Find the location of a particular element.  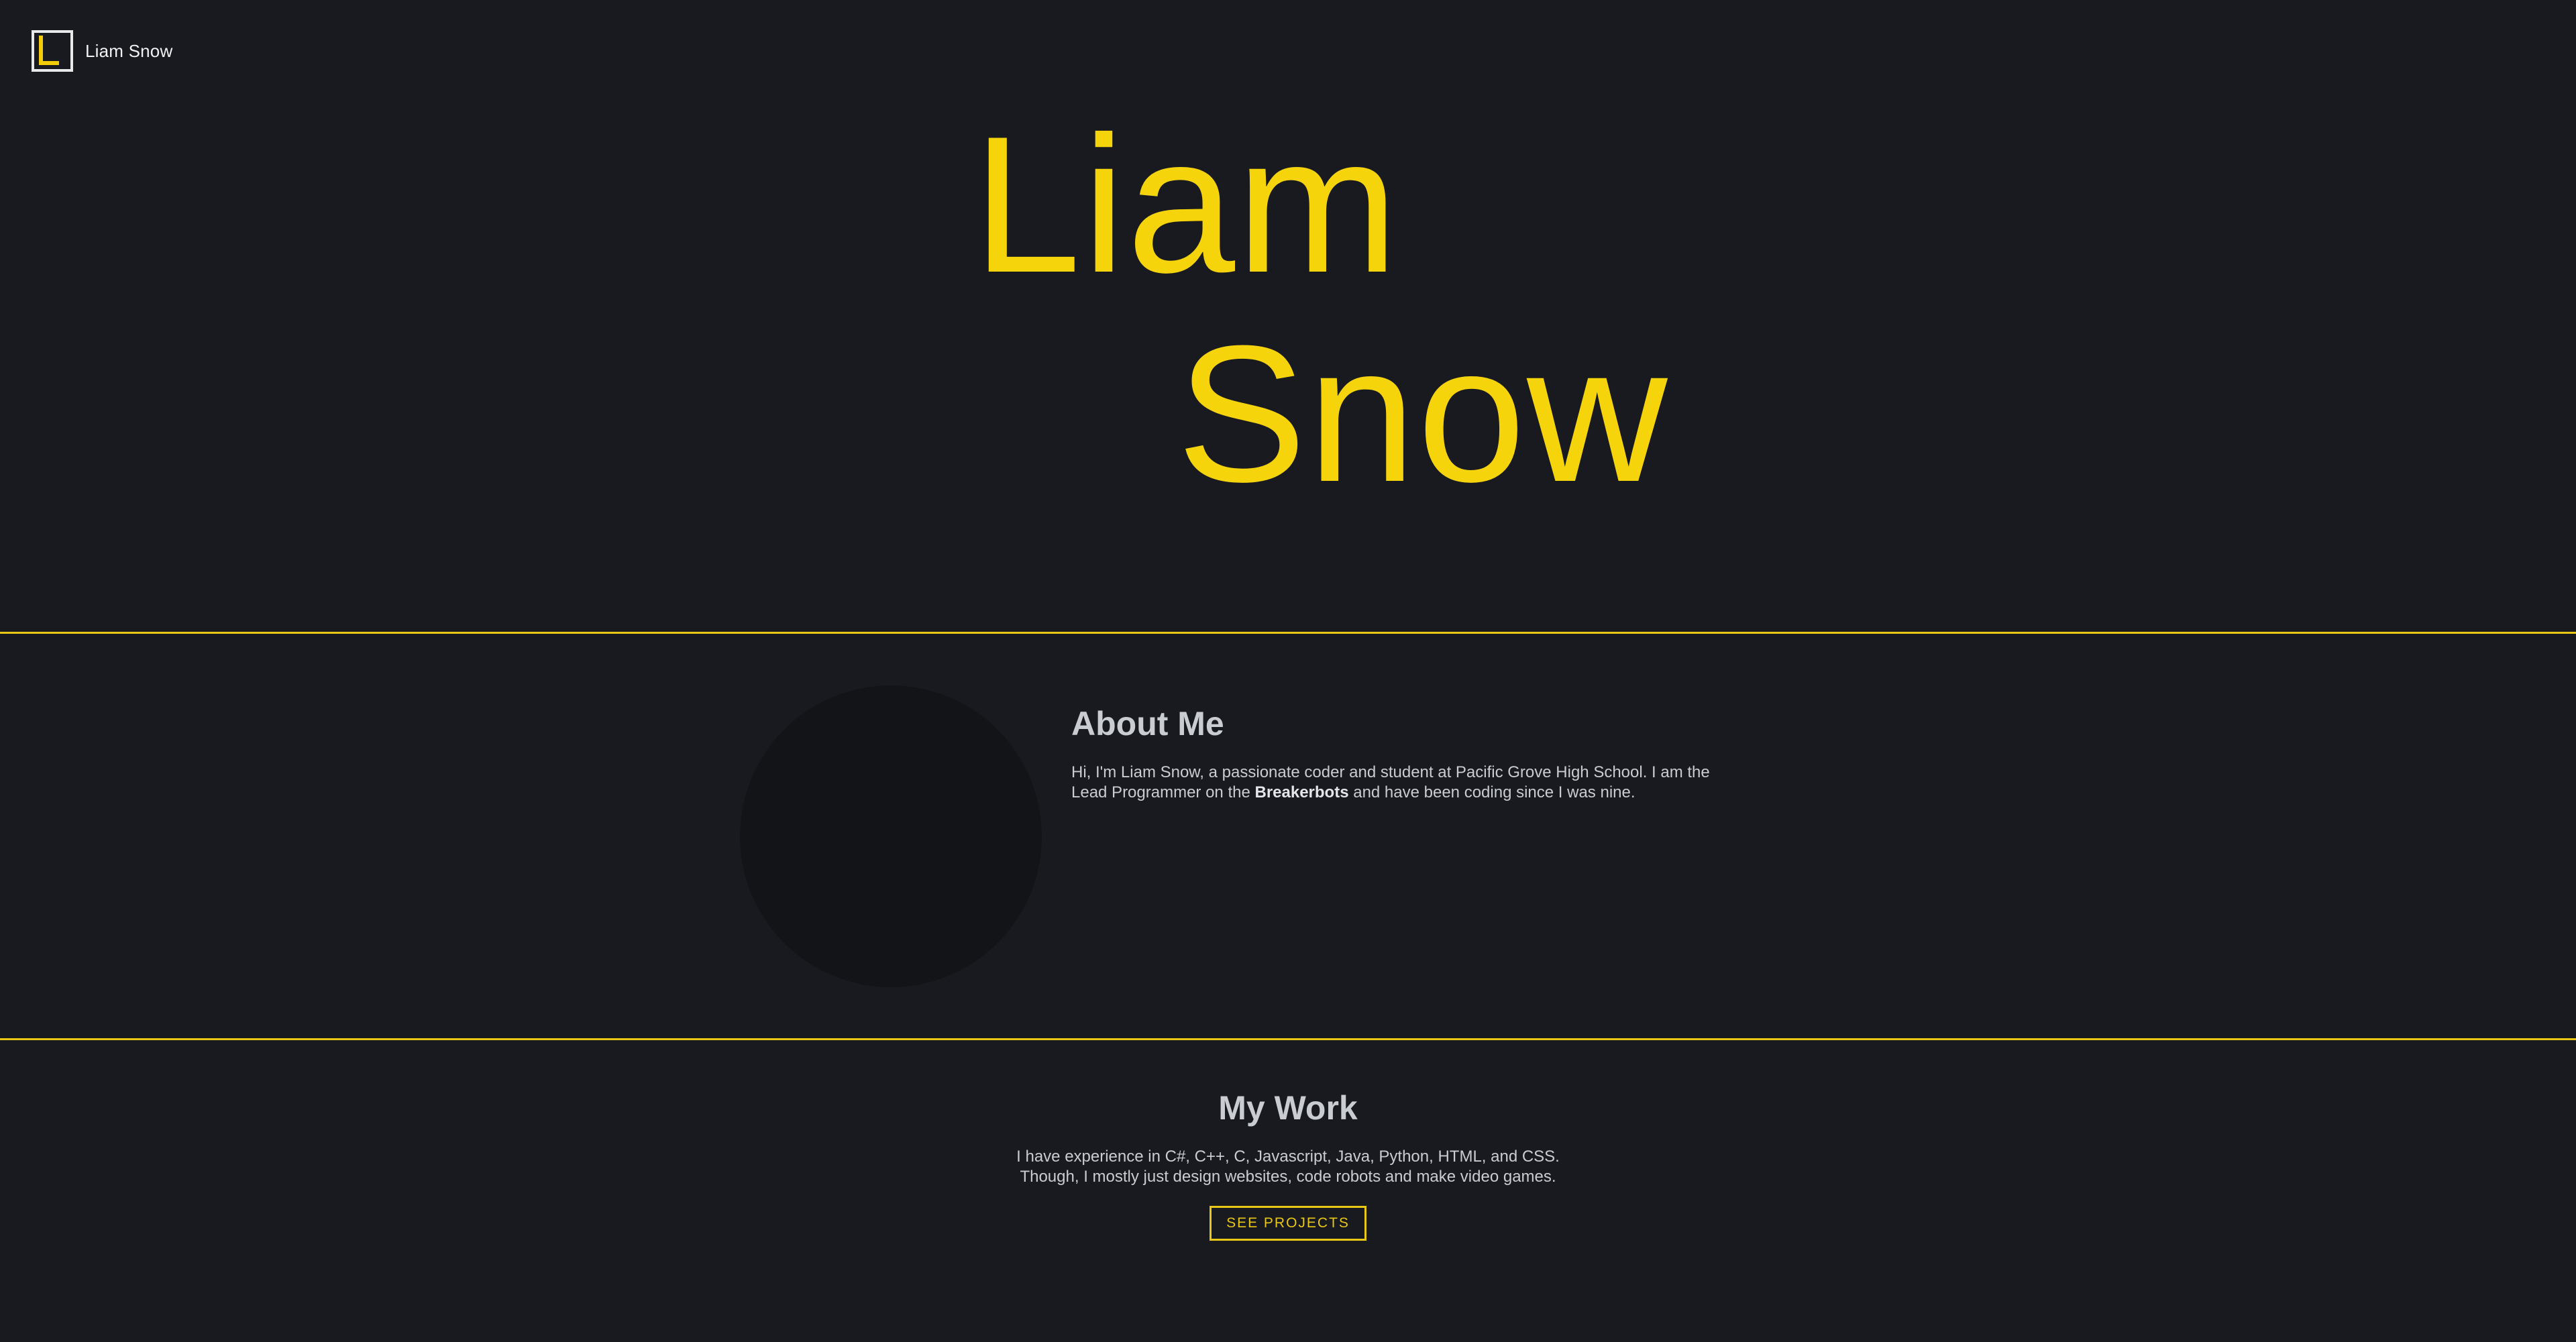

bracket-l-logo-icon is located at coordinates (52, 51).